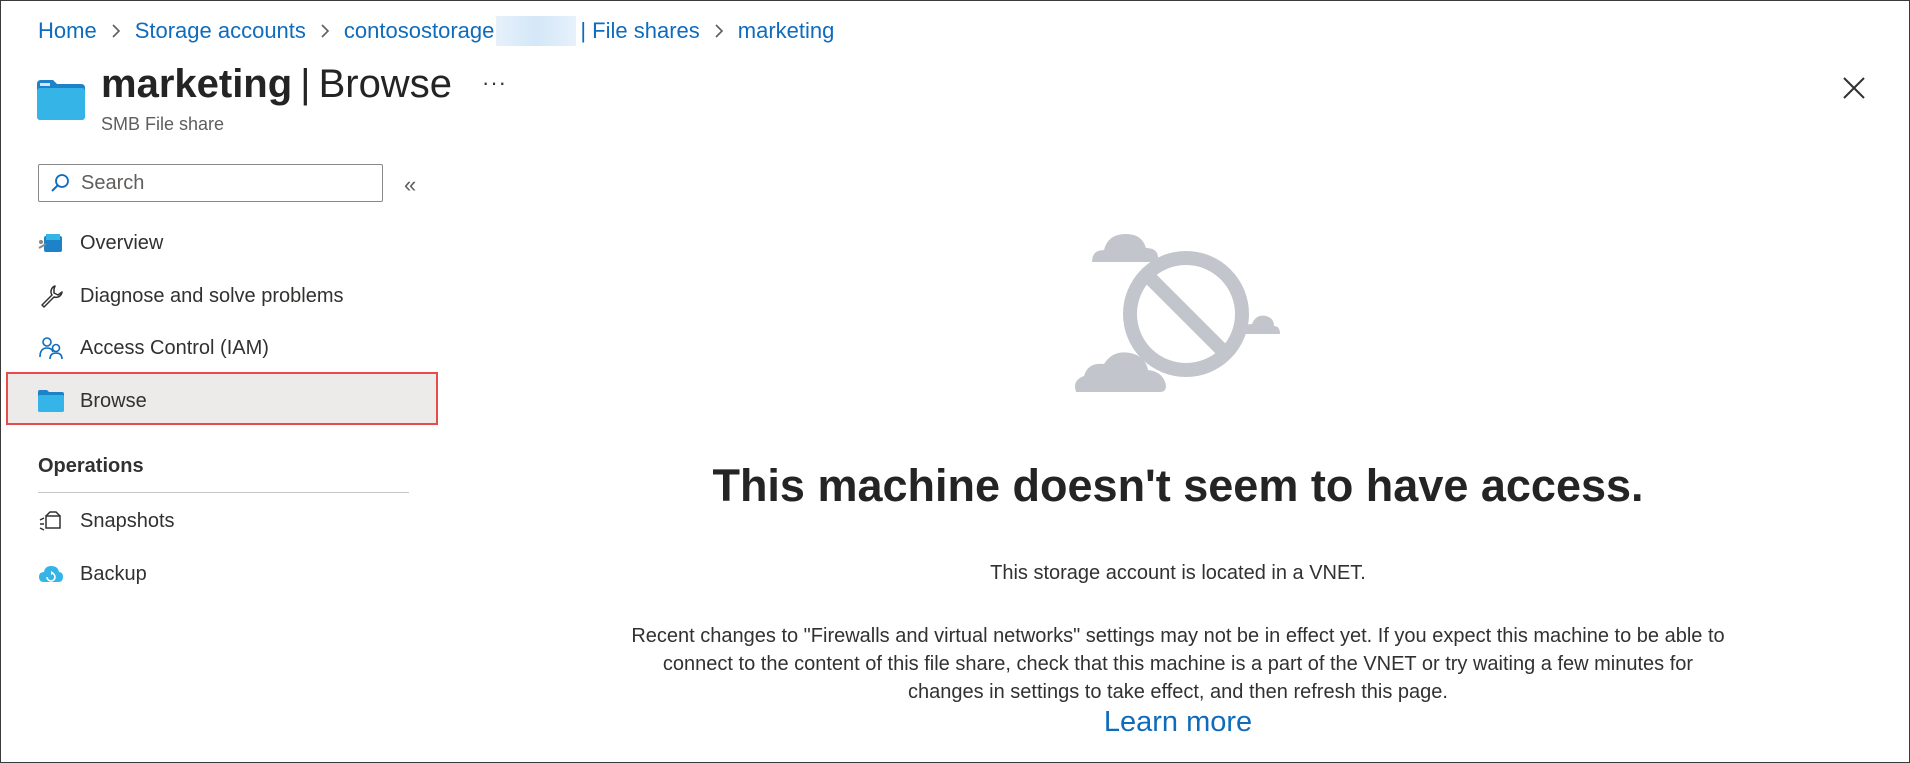 The image size is (1910, 763). I want to click on sidebar-item-overview: Overview, so click(100, 243).